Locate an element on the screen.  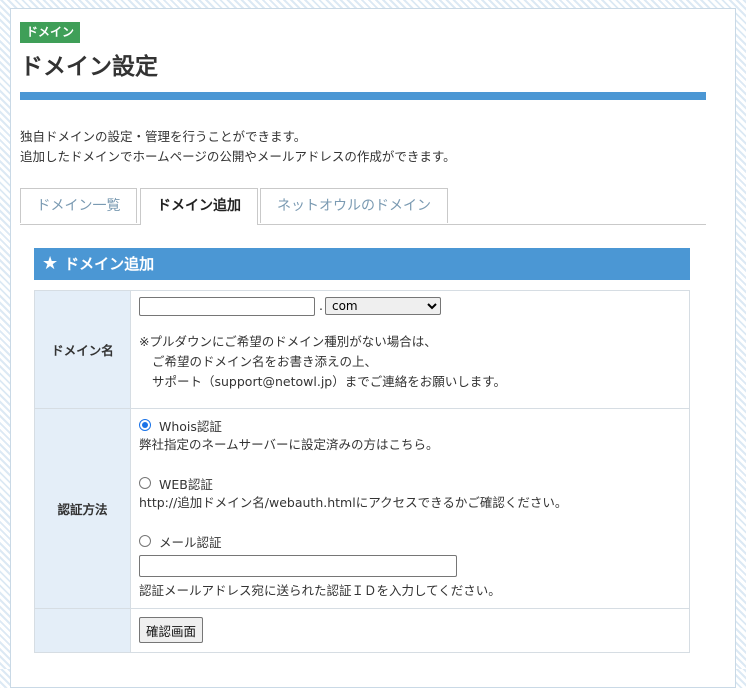
whois-auth-option: Whois認証 is located at coordinates (410, 425).